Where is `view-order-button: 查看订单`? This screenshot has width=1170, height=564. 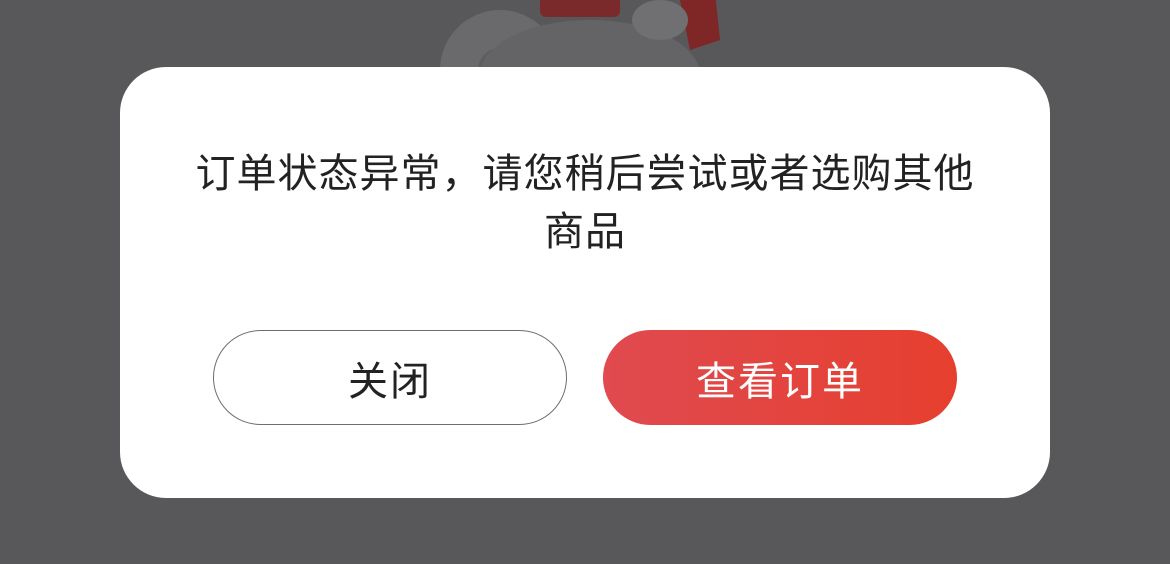 view-order-button: 查看订单 is located at coordinates (780, 377).